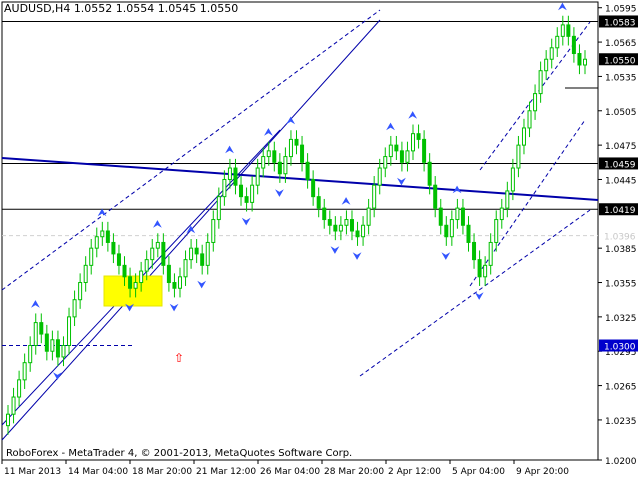  What do you see at coordinates (620, 165) in the screenshot?
I see `price-label: 1.0459` at bounding box center [620, 165].